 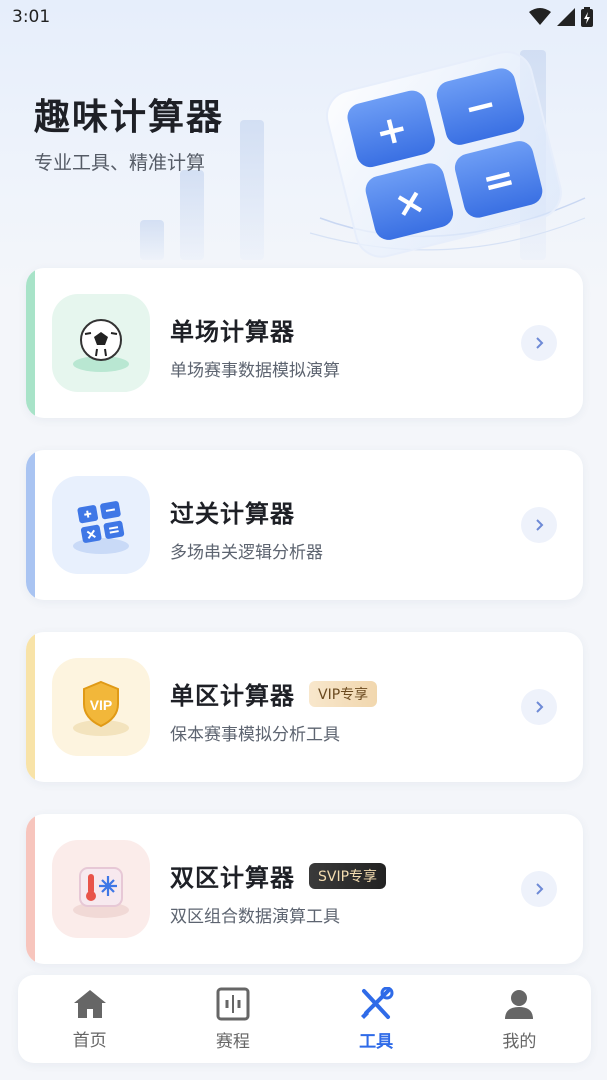 I want to click on card-single-calculator: 单场计算器 单场赛事数据模拟演算, so click(x=304, y=343).